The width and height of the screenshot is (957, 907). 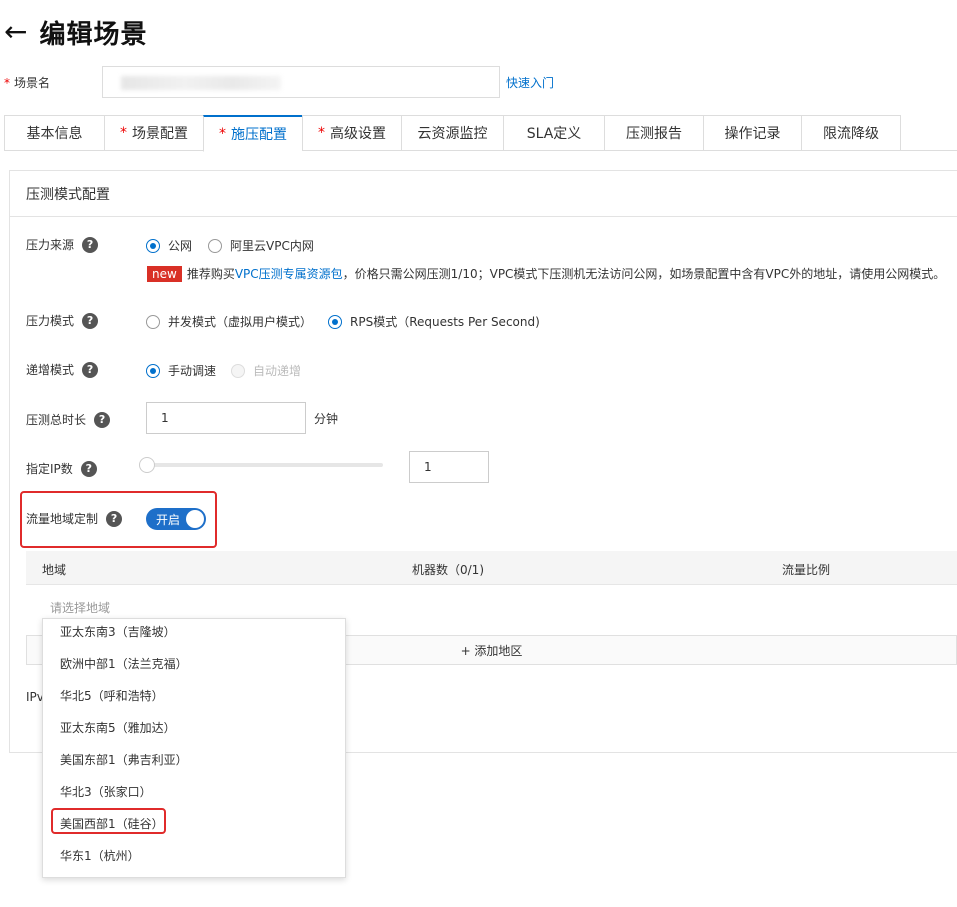 What do you see at coordinates (50, 245) in the screenshot?
I see `pressure-source-label: 压力来源` at bounding box center [50, 245].